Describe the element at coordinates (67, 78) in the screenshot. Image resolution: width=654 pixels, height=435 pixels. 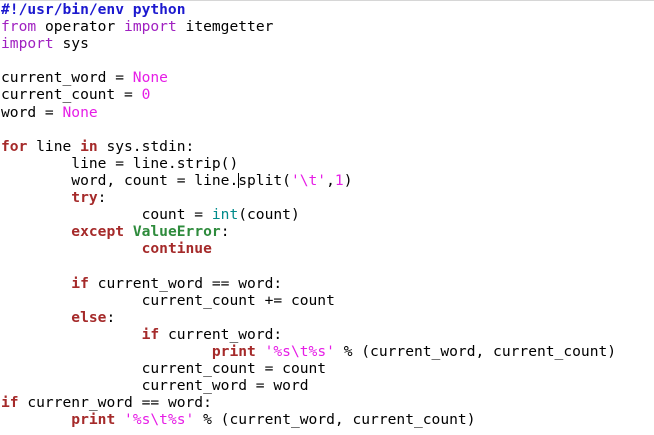
I see `code-token: current_word =` at that location.